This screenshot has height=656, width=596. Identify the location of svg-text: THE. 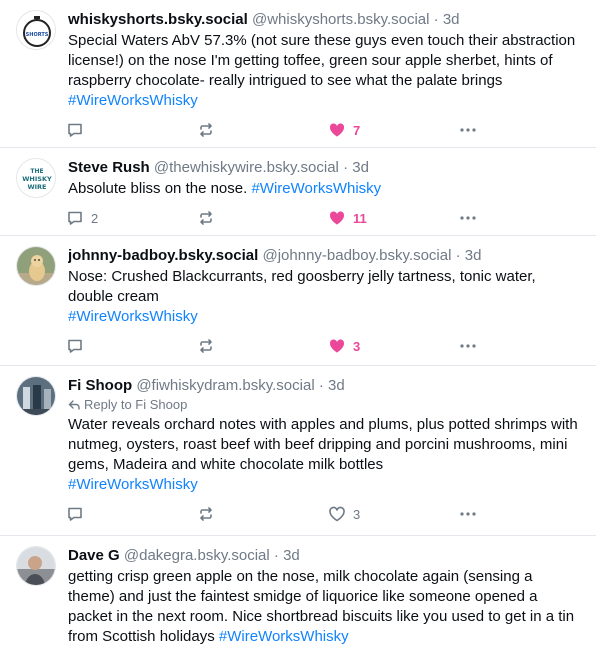
(36, 171).